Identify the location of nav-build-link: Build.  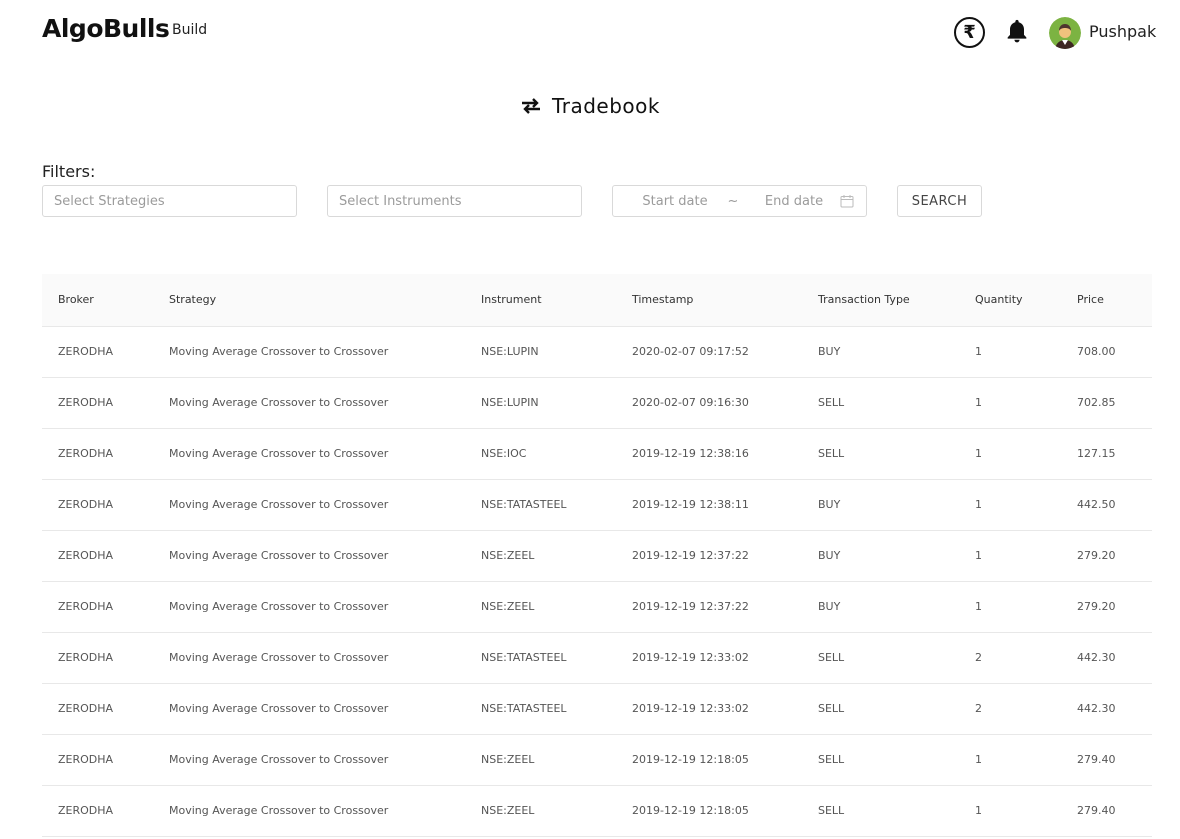
(189, 30).